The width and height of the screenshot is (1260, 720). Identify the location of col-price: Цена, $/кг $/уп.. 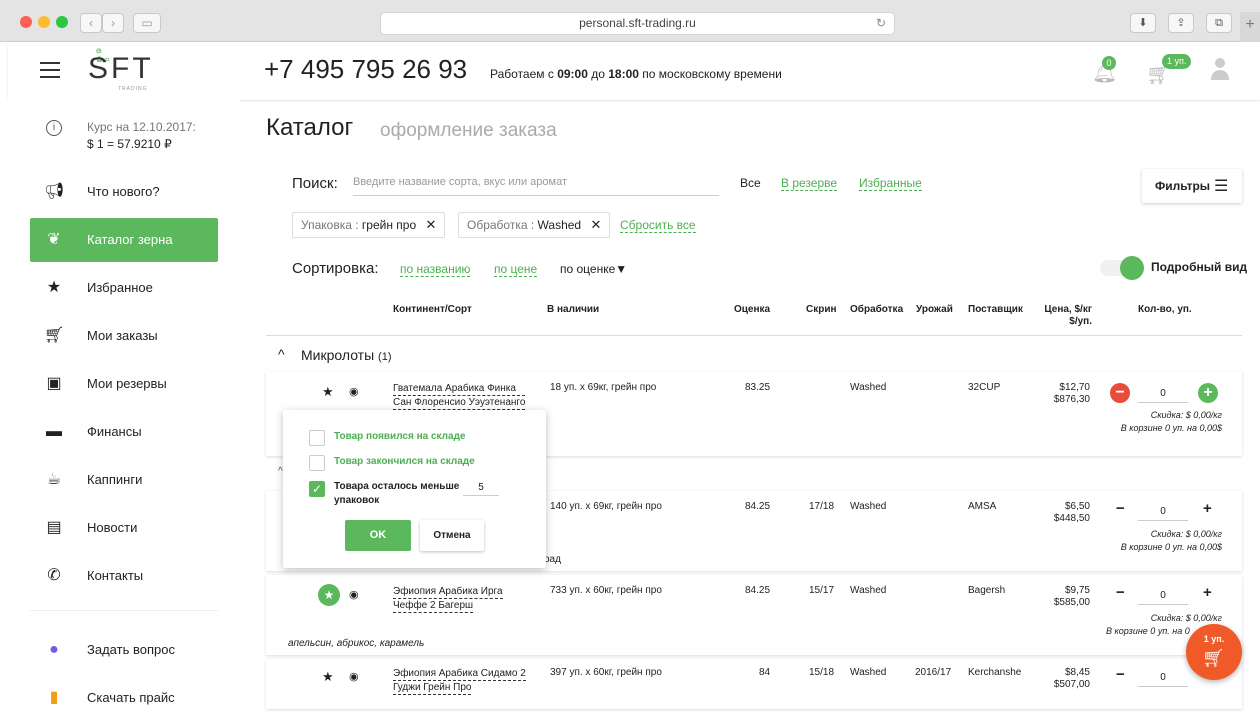
(1066, 316).